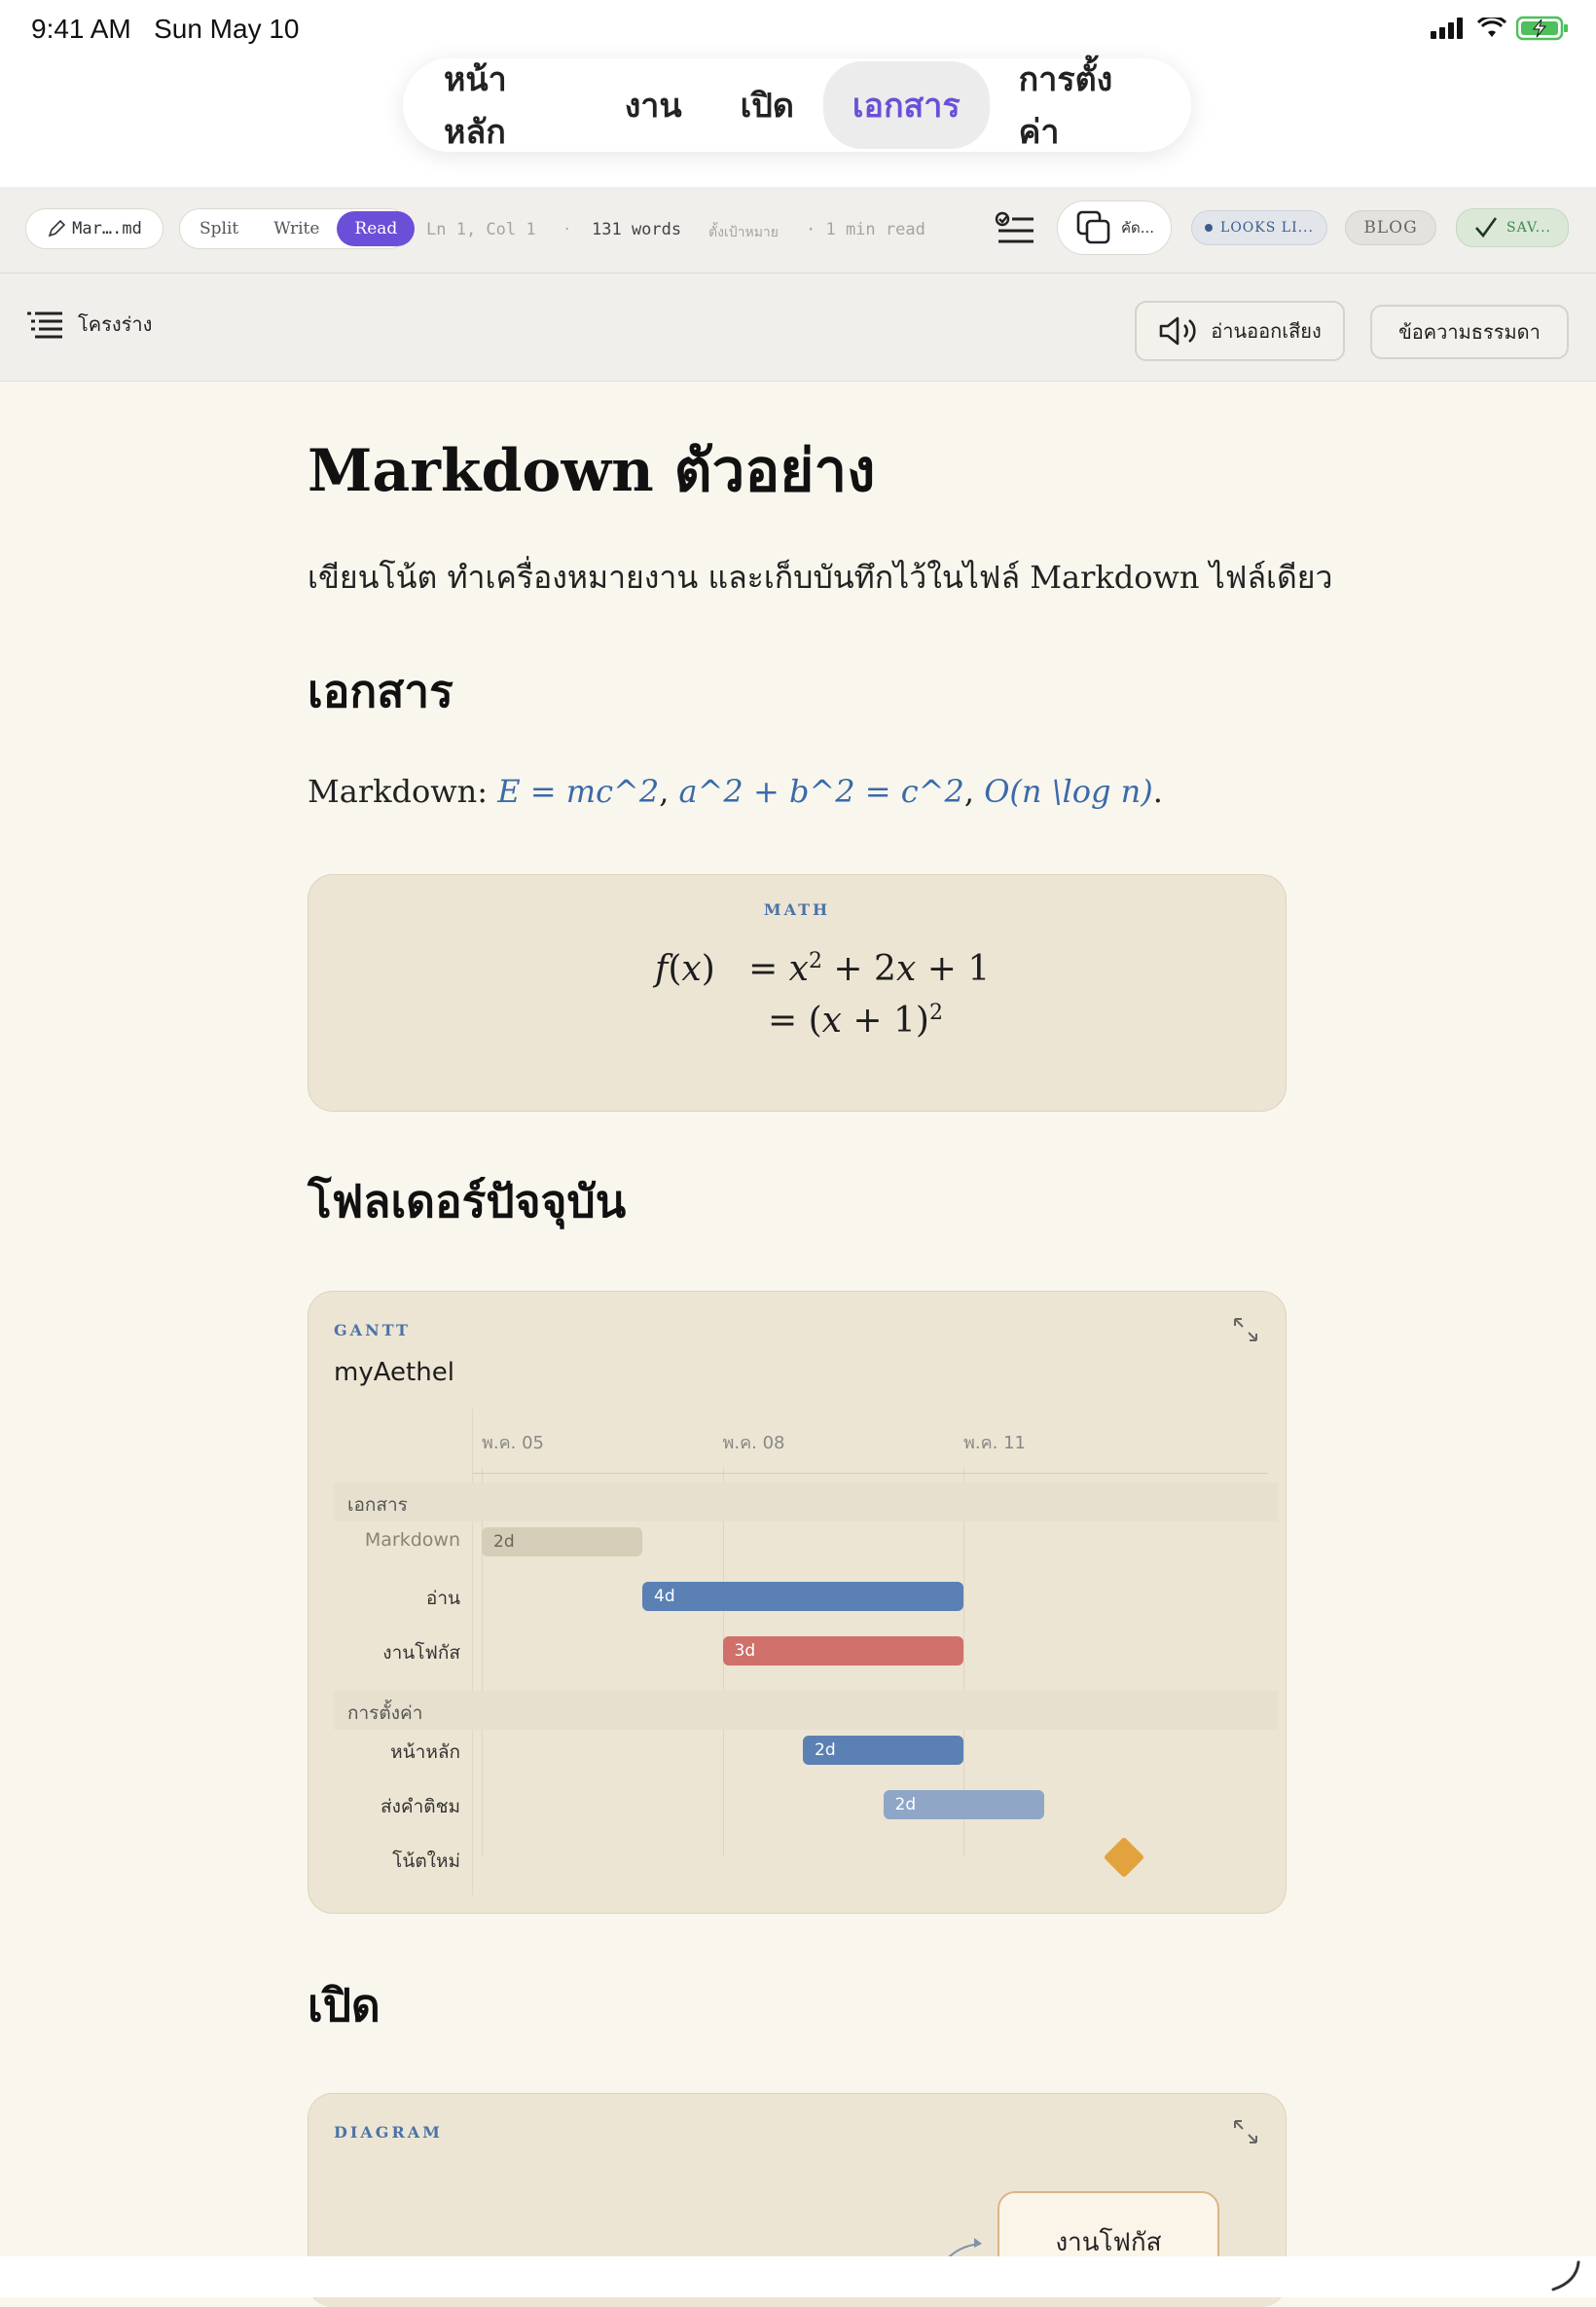 The width and height of the screenshot is (1596, 2307). What do you see at coordinates (380, 691) in the screenshot?
I see `heading-documents: เอกสาร` at bounding box center [380, 691].